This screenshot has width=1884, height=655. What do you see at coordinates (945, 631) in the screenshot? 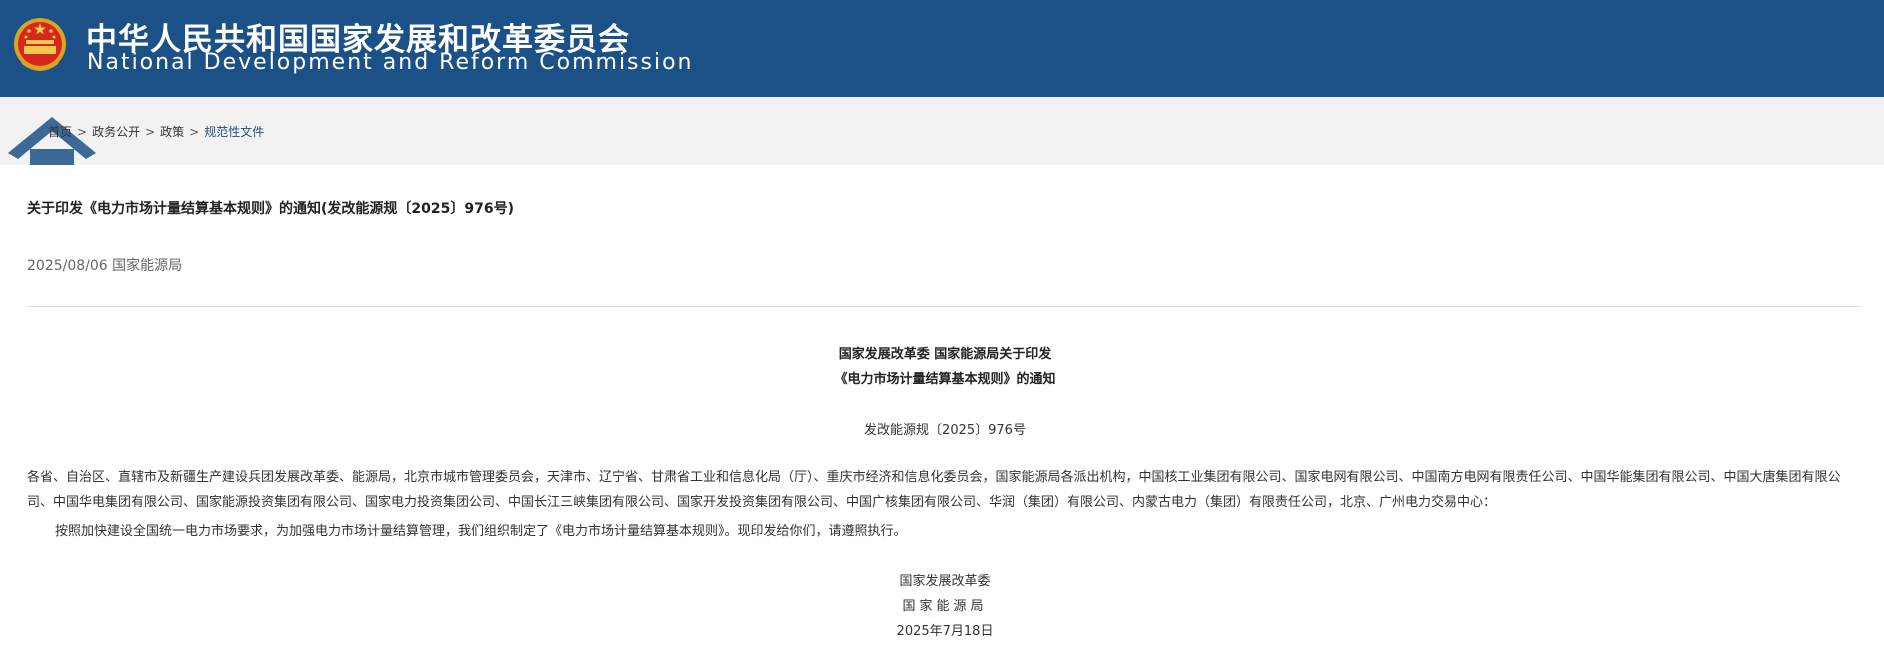
I see `signing-date: 2025年7月18日` at bounding box center [945, 631].